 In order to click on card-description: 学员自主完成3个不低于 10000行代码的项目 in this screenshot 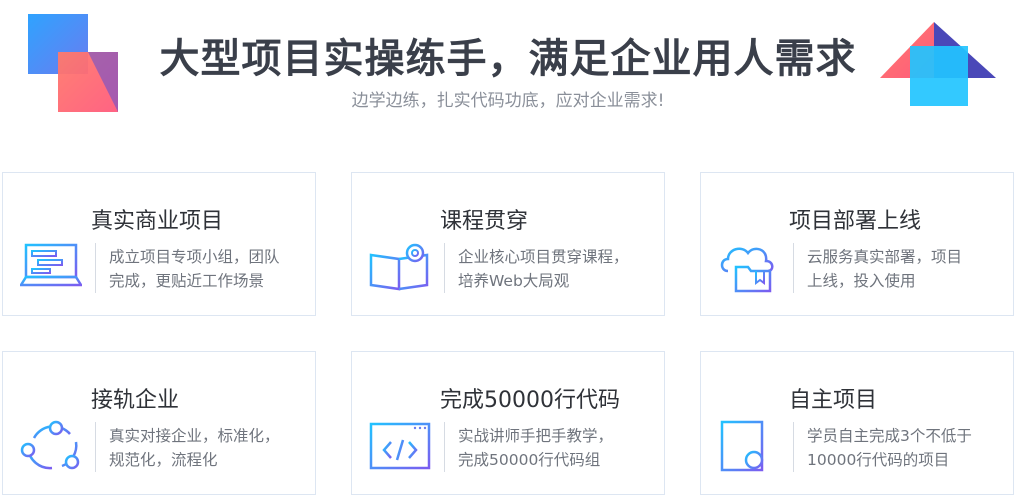, I will do `click(889, 448)`.